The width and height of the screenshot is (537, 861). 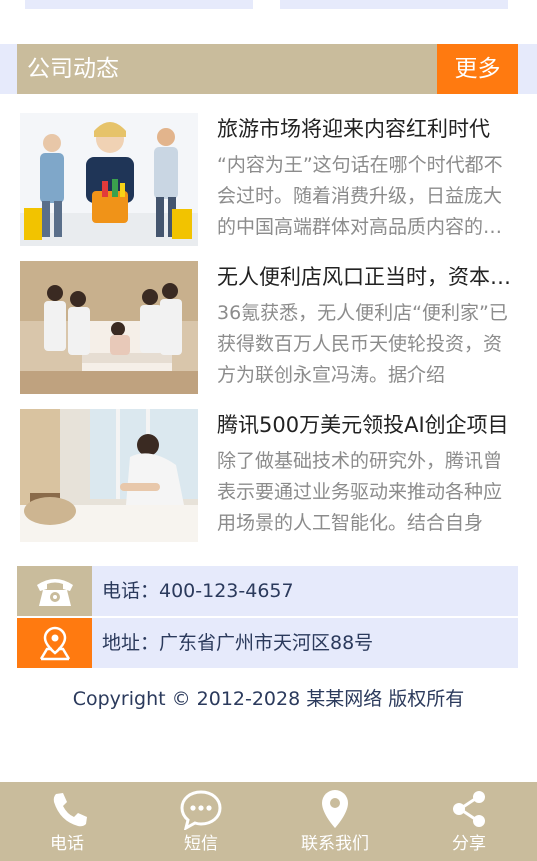 What do you see at coordinates (469, 809) in the screenshot?
I see `share-icon` at bounding box center [469, 809].